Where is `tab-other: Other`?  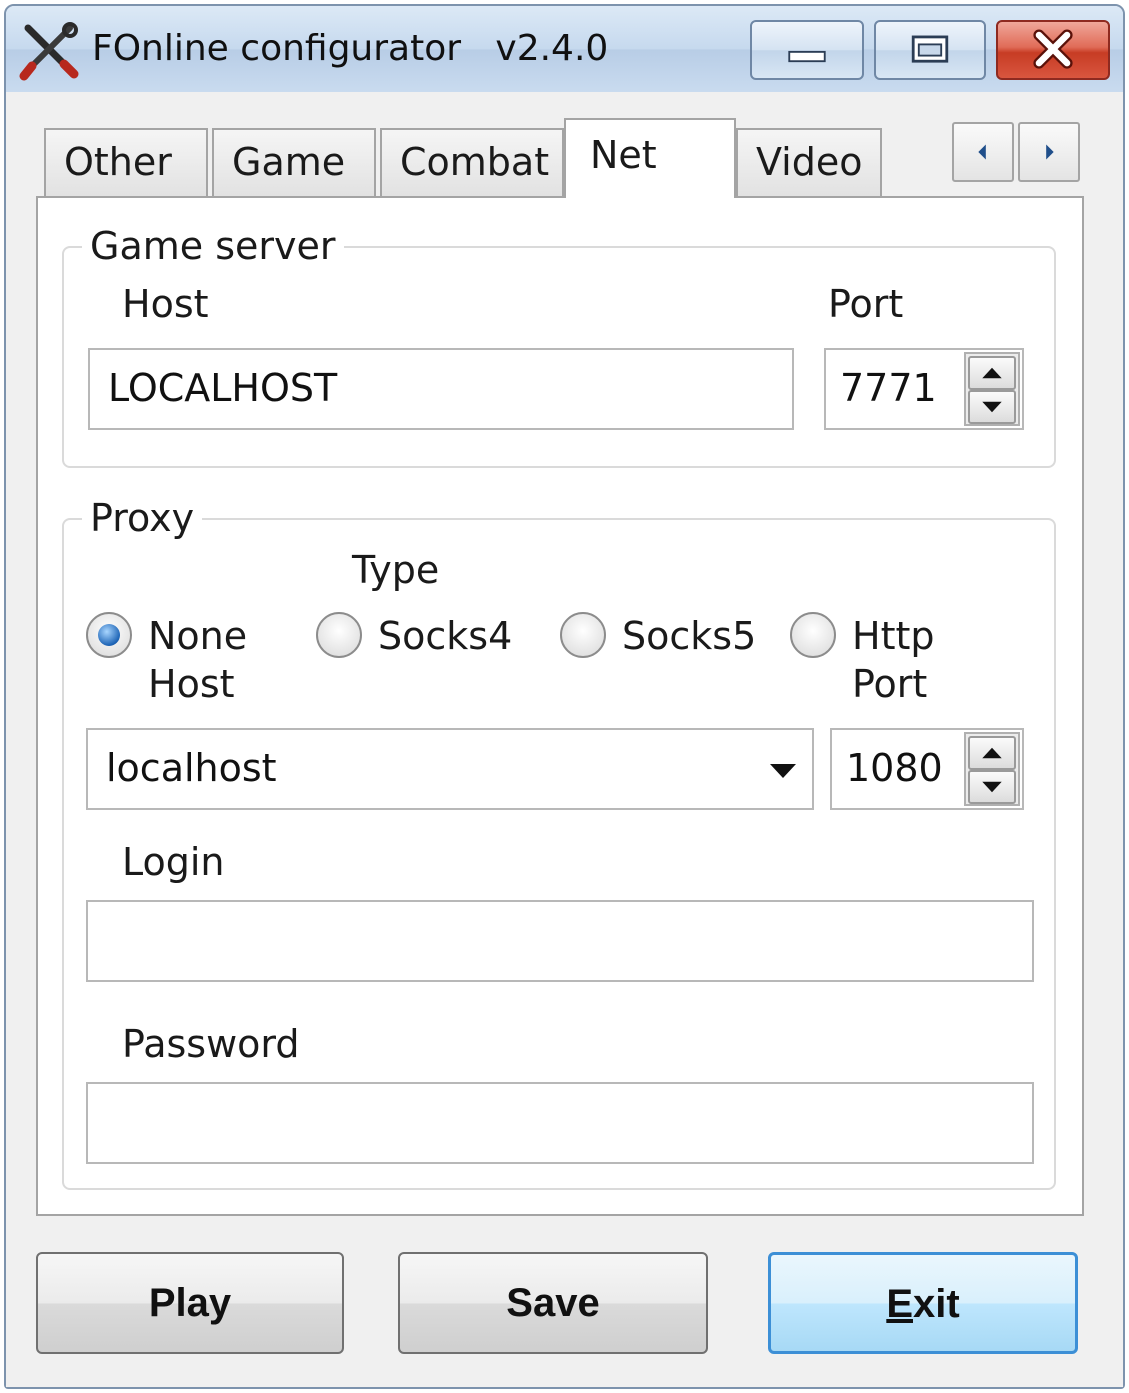 tab-other: Other is located at coordinates (126, 162).